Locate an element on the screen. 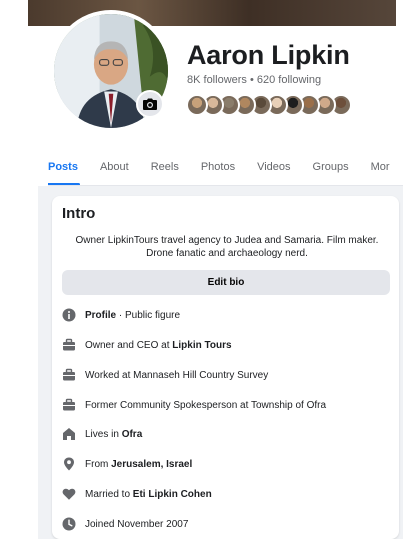  profile-avatar is located at coordinates (111, 71).